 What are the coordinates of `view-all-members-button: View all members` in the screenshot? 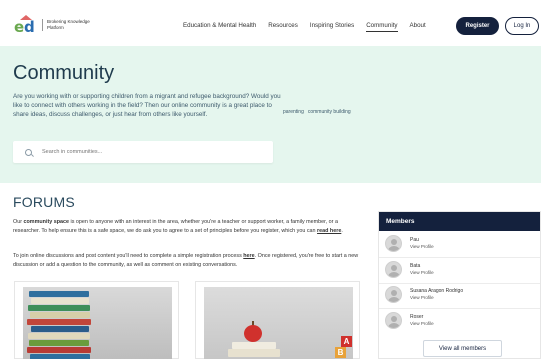 It's located at (462, 348).